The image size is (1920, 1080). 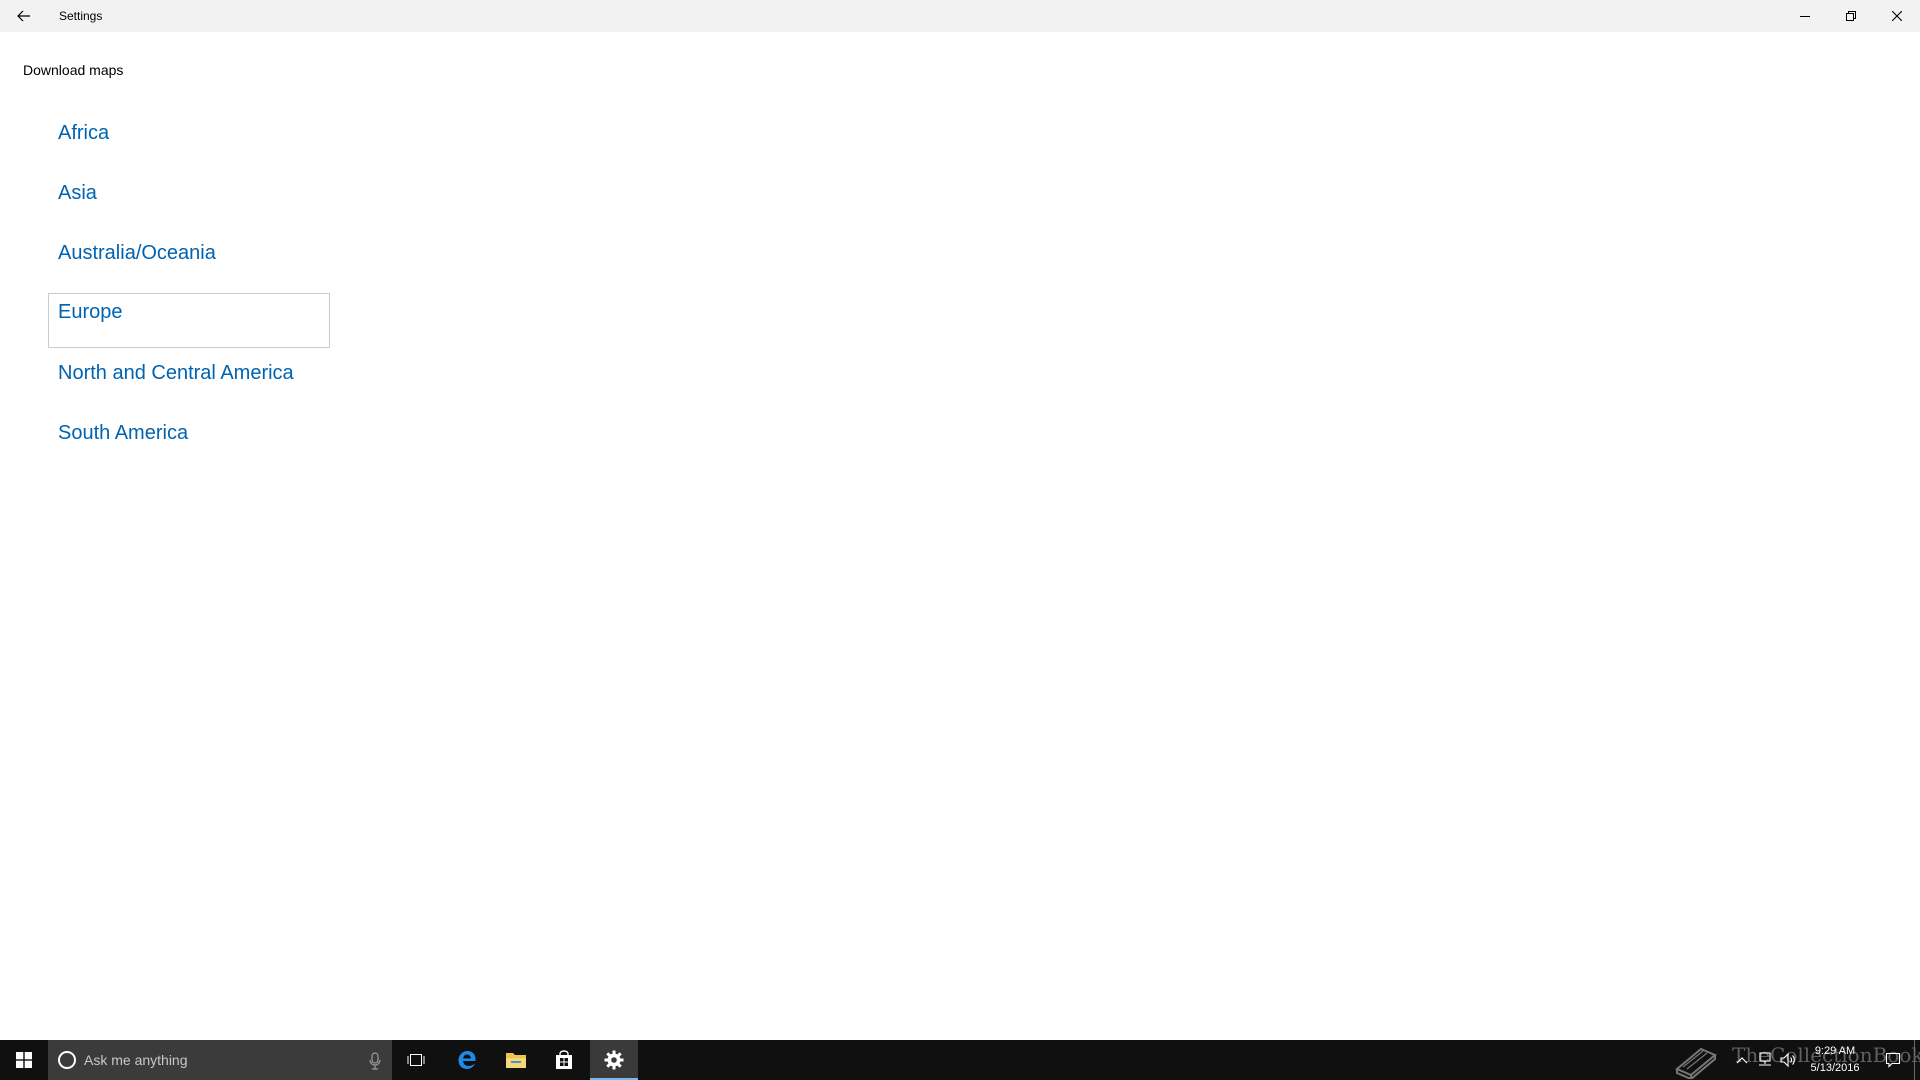 I want to click on page-title: Download maps, so click(x=73, y=70).